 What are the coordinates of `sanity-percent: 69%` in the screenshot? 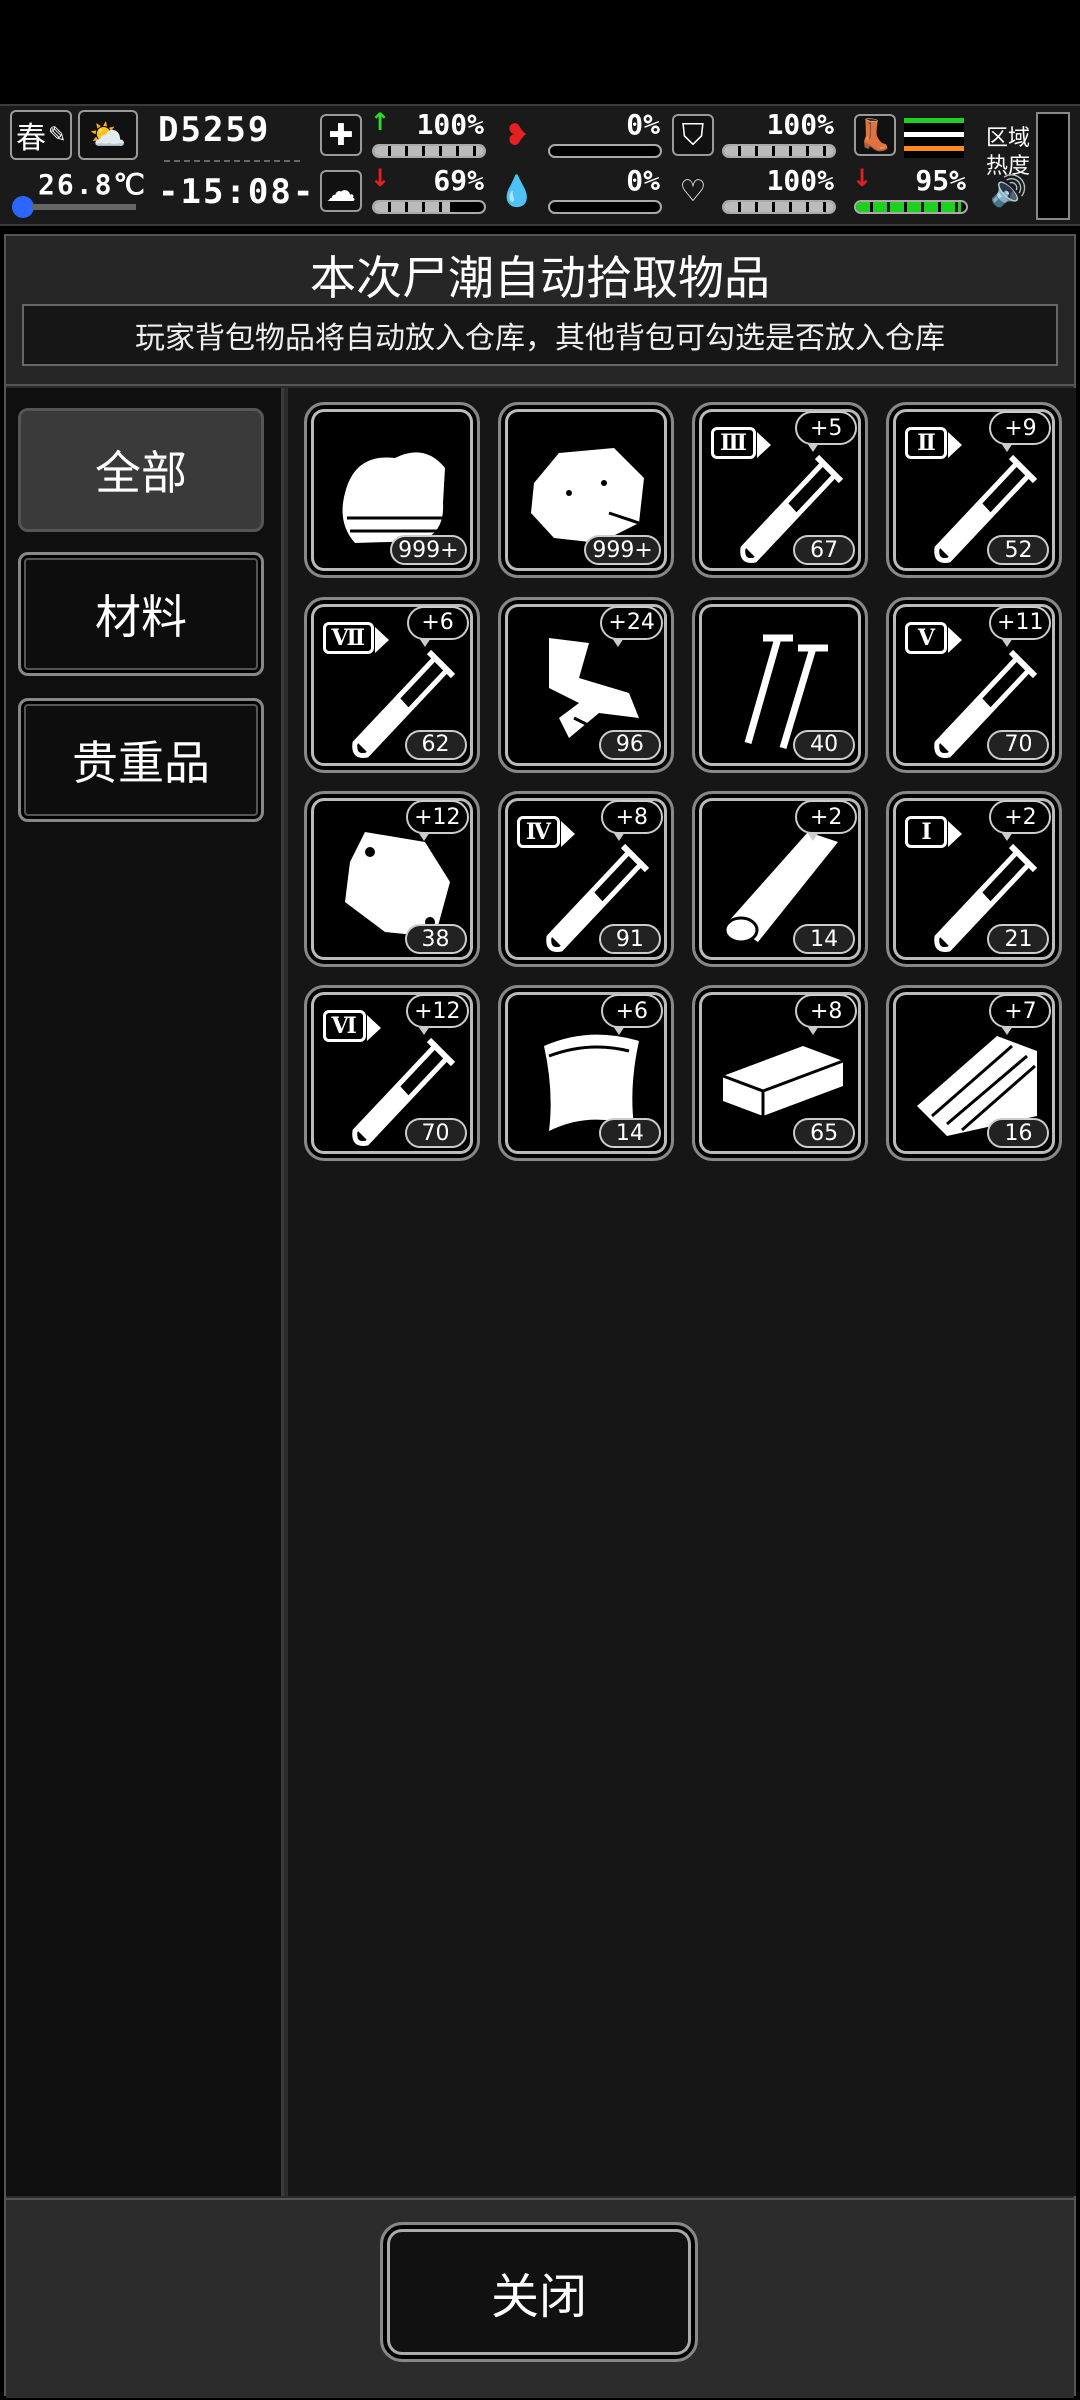 It's located at (458, 180).